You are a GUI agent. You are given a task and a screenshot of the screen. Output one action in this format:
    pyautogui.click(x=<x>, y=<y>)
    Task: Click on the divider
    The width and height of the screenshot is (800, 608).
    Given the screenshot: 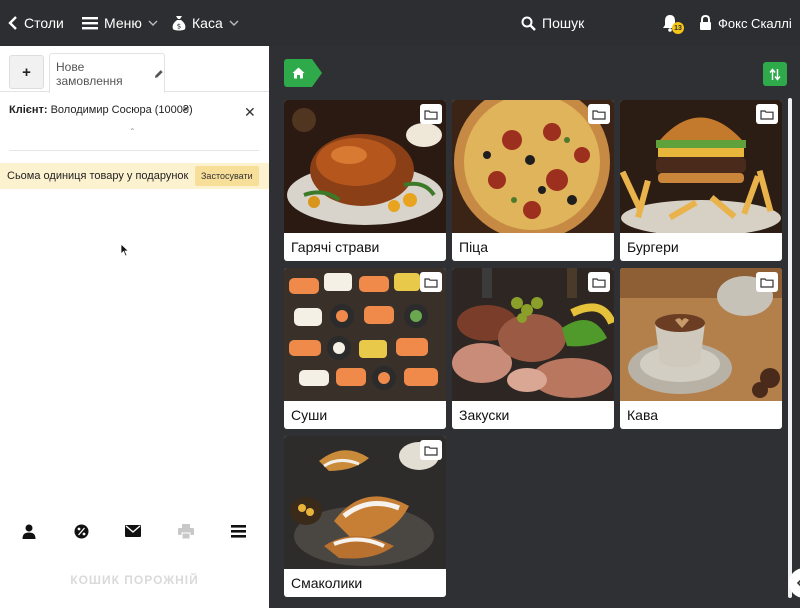 What is the action you would take?
    pyautogui.click(x=134, y=150)
    